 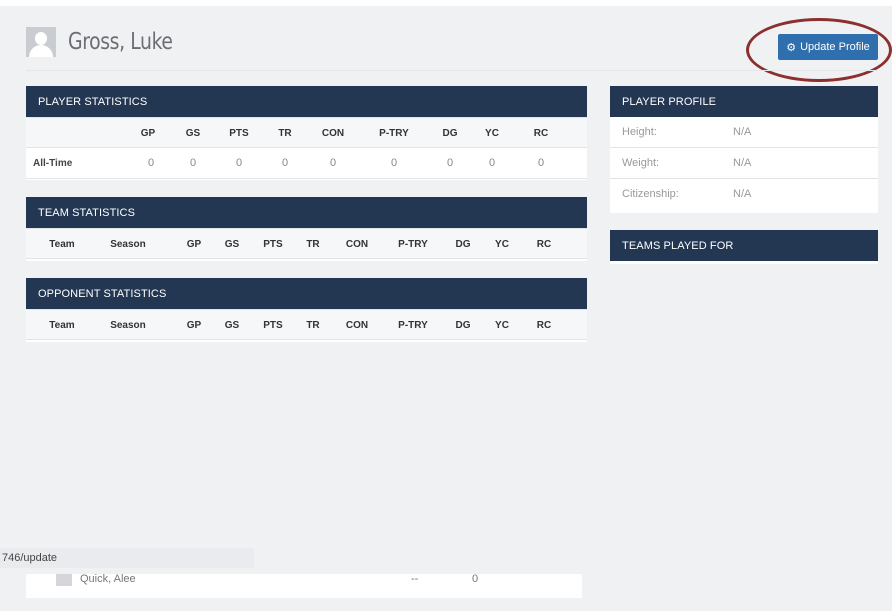 I want to click on profile-row-citizenship: Citizenship: N/A, so click(x=744, y=194).